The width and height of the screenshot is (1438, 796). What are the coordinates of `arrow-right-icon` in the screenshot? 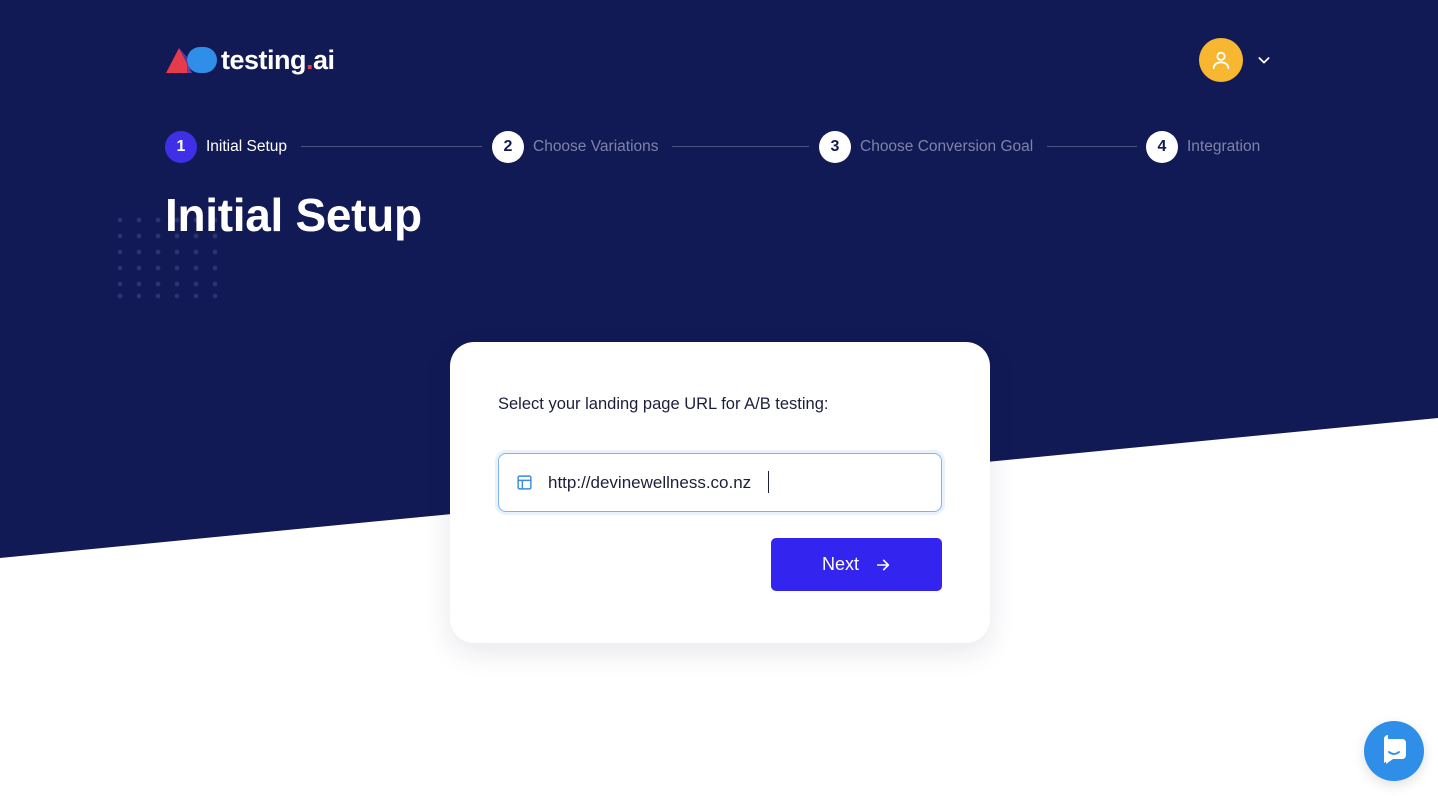 It's located at (883, 565).